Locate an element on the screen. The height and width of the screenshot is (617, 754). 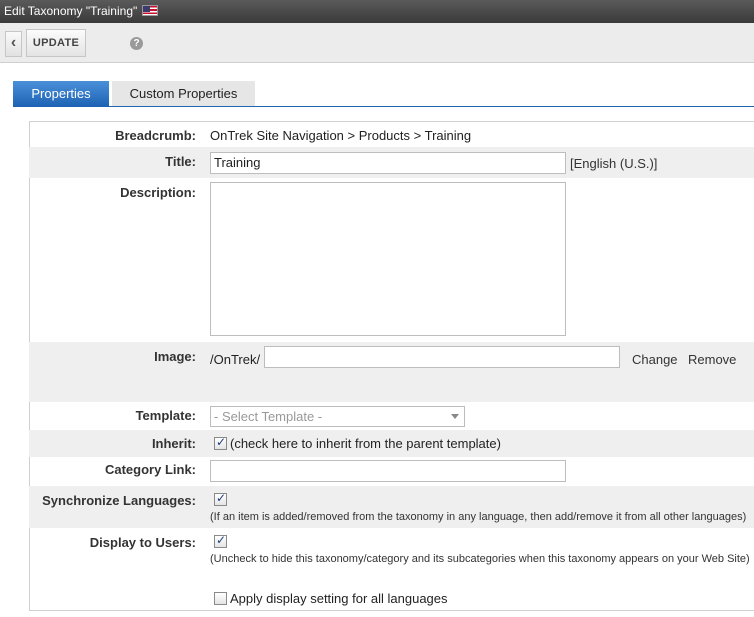
title-input: Training is located at coordinates (388, 163).